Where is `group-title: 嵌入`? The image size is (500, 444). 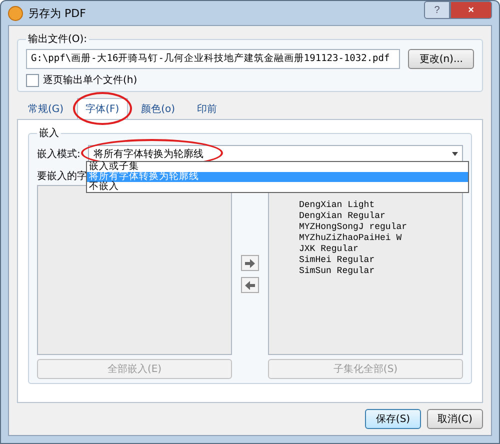
group-title: 嵌入 is located at coordinates (49, 133).